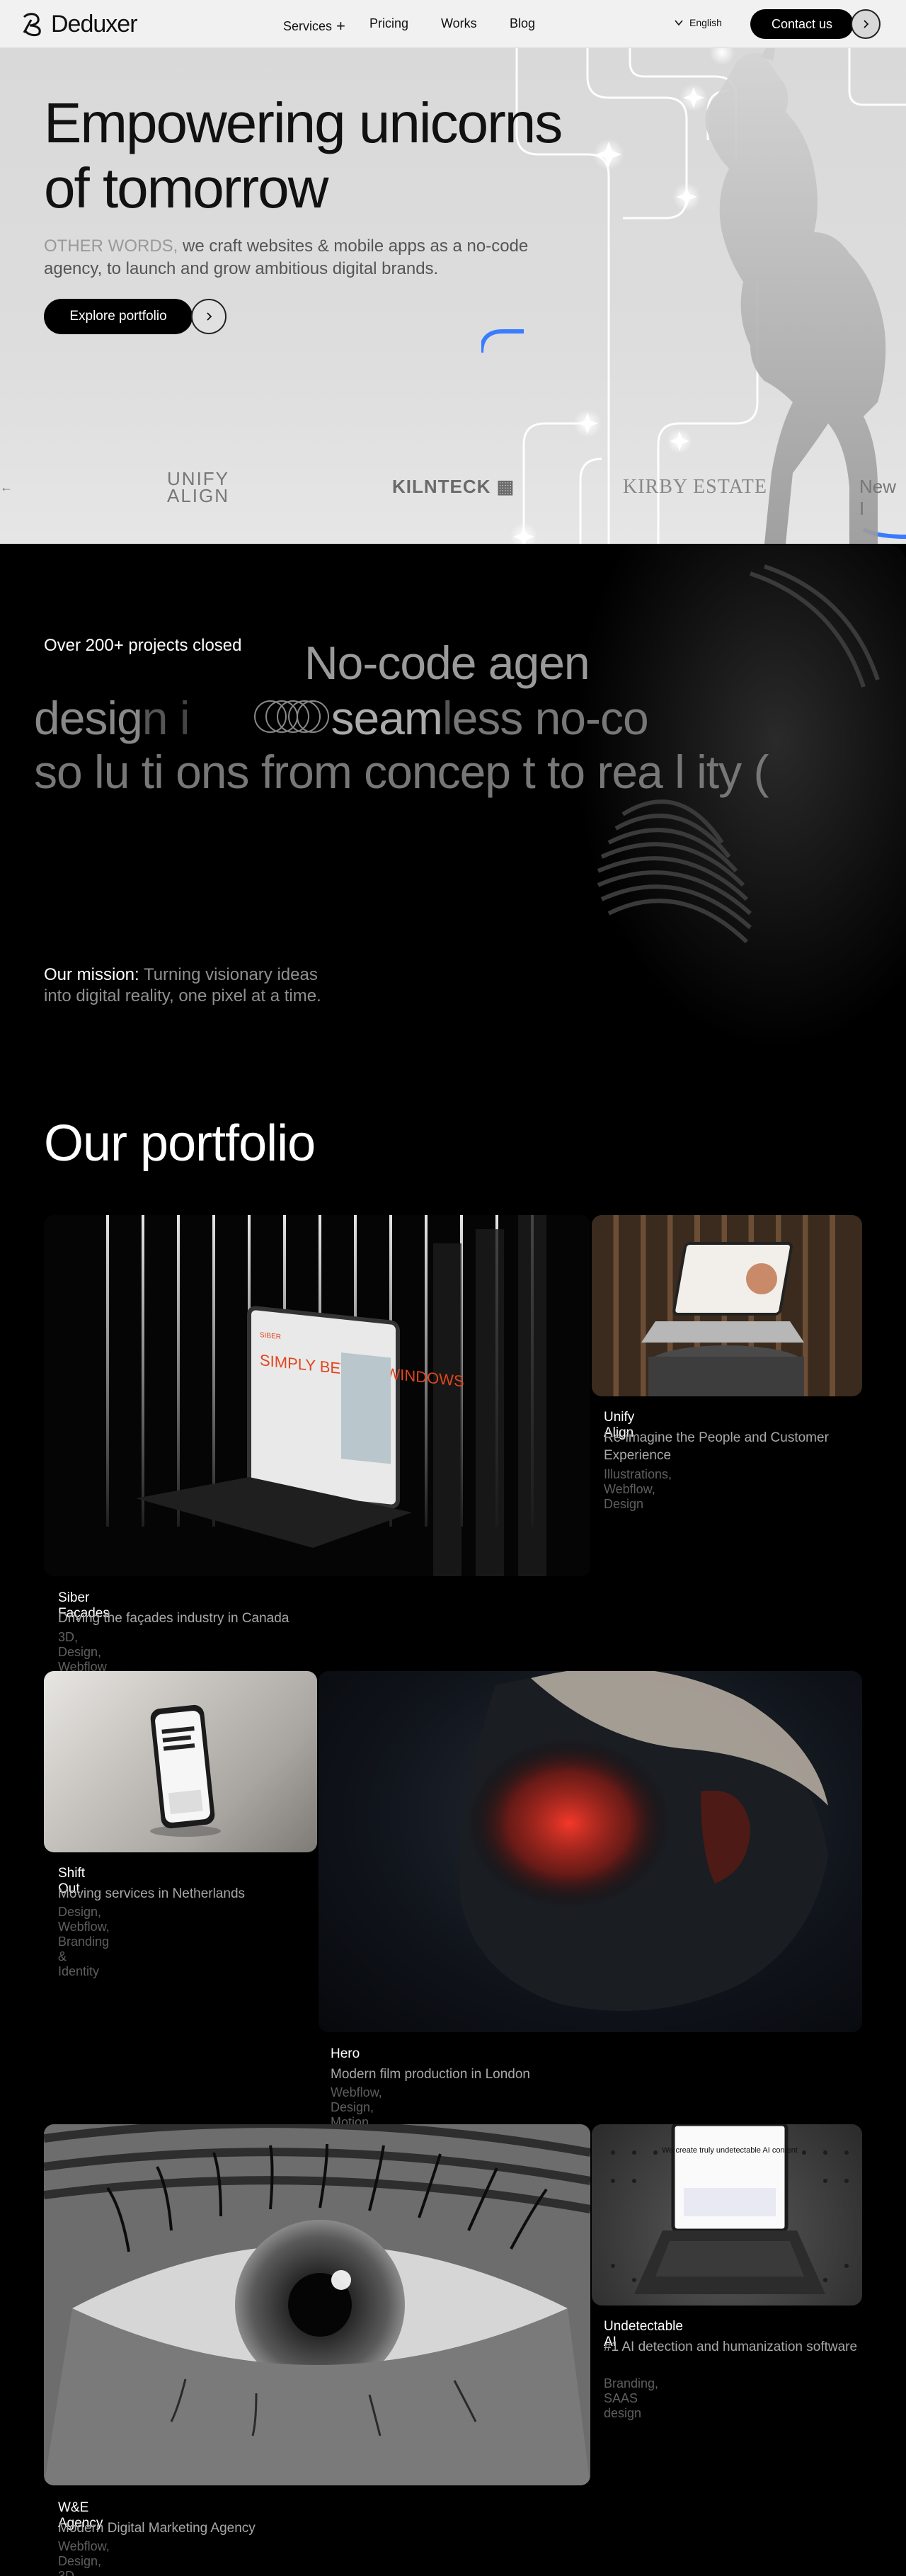  Describe the element at coordinates (730, 2209) in the screenshot. I see `undetectable-laptop-illustration: We create truly undetectable AI content` at that location.